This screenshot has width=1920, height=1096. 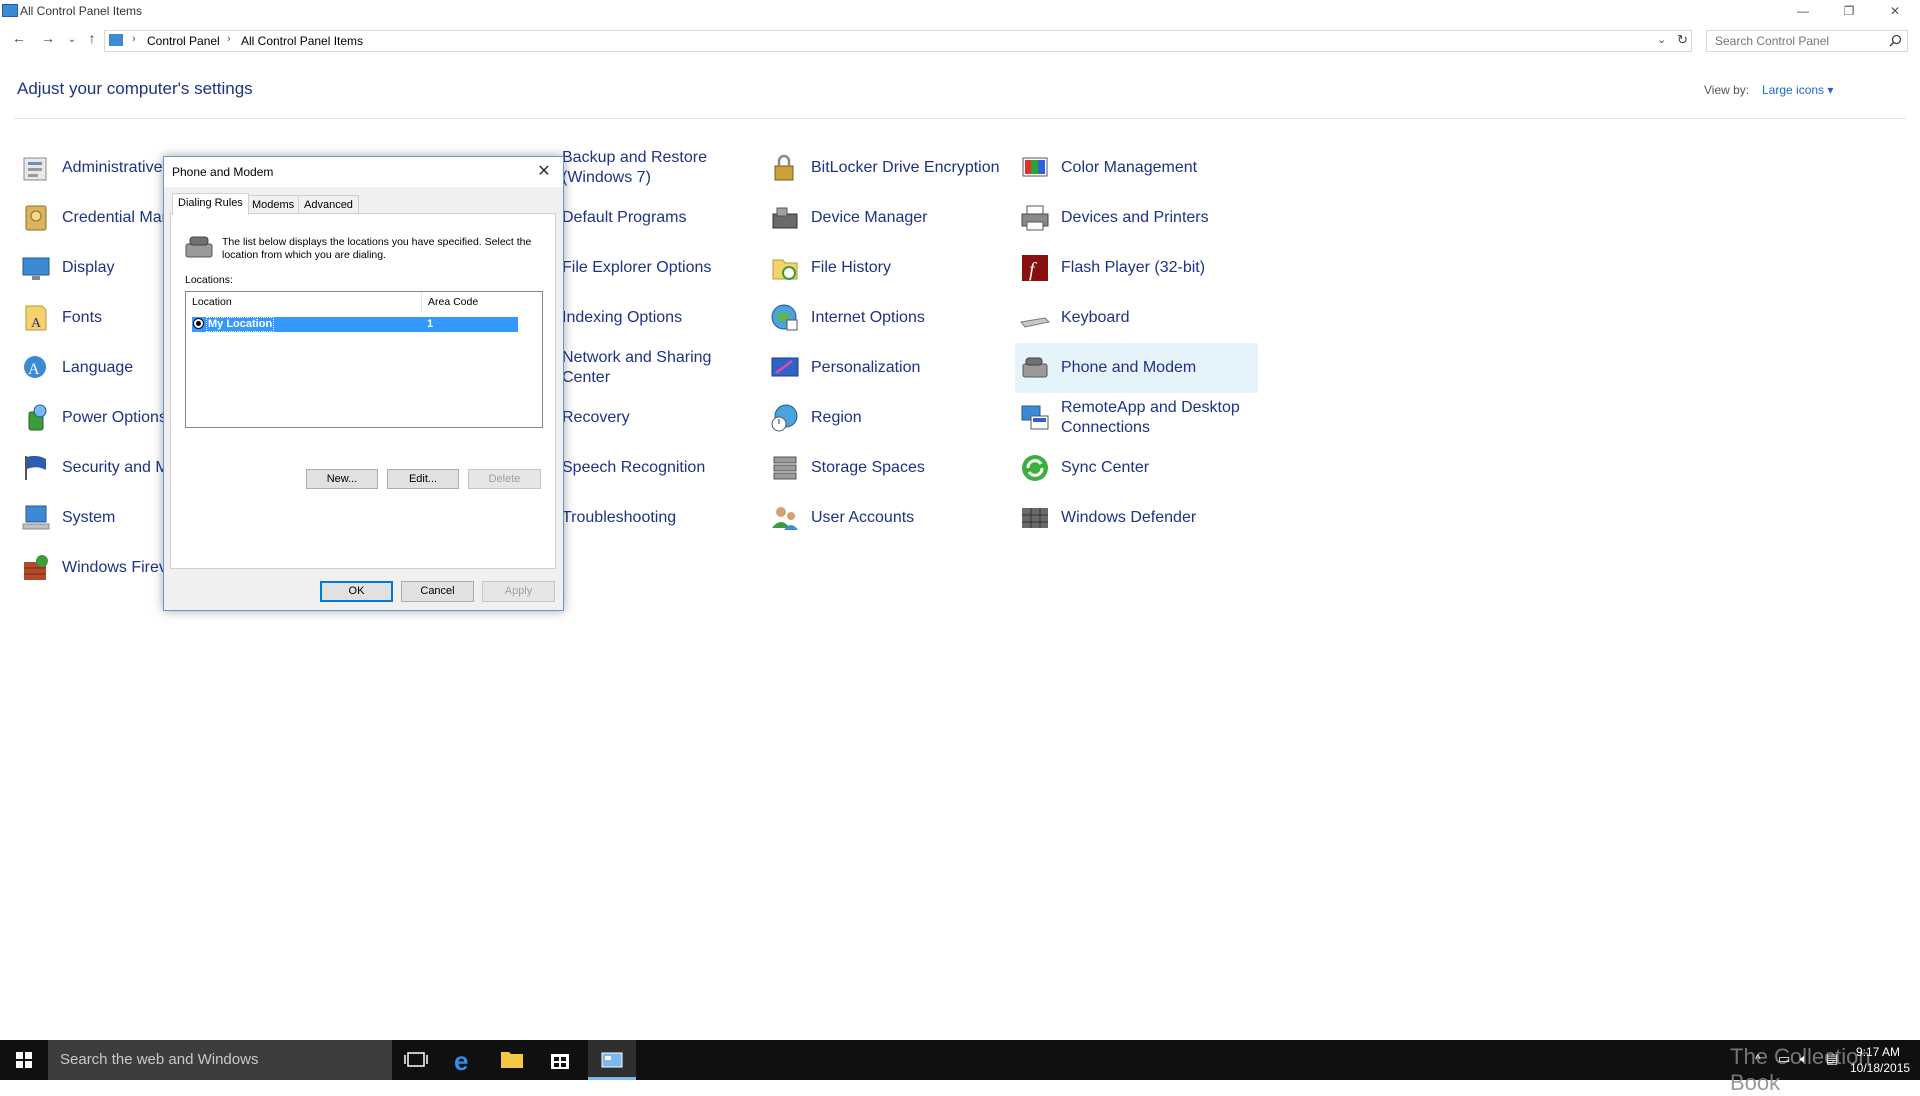 What do you see at coordinates (512, 1060) in the screenshot?
I see `file-explorer-icon` at bounding box center [512, 1060].